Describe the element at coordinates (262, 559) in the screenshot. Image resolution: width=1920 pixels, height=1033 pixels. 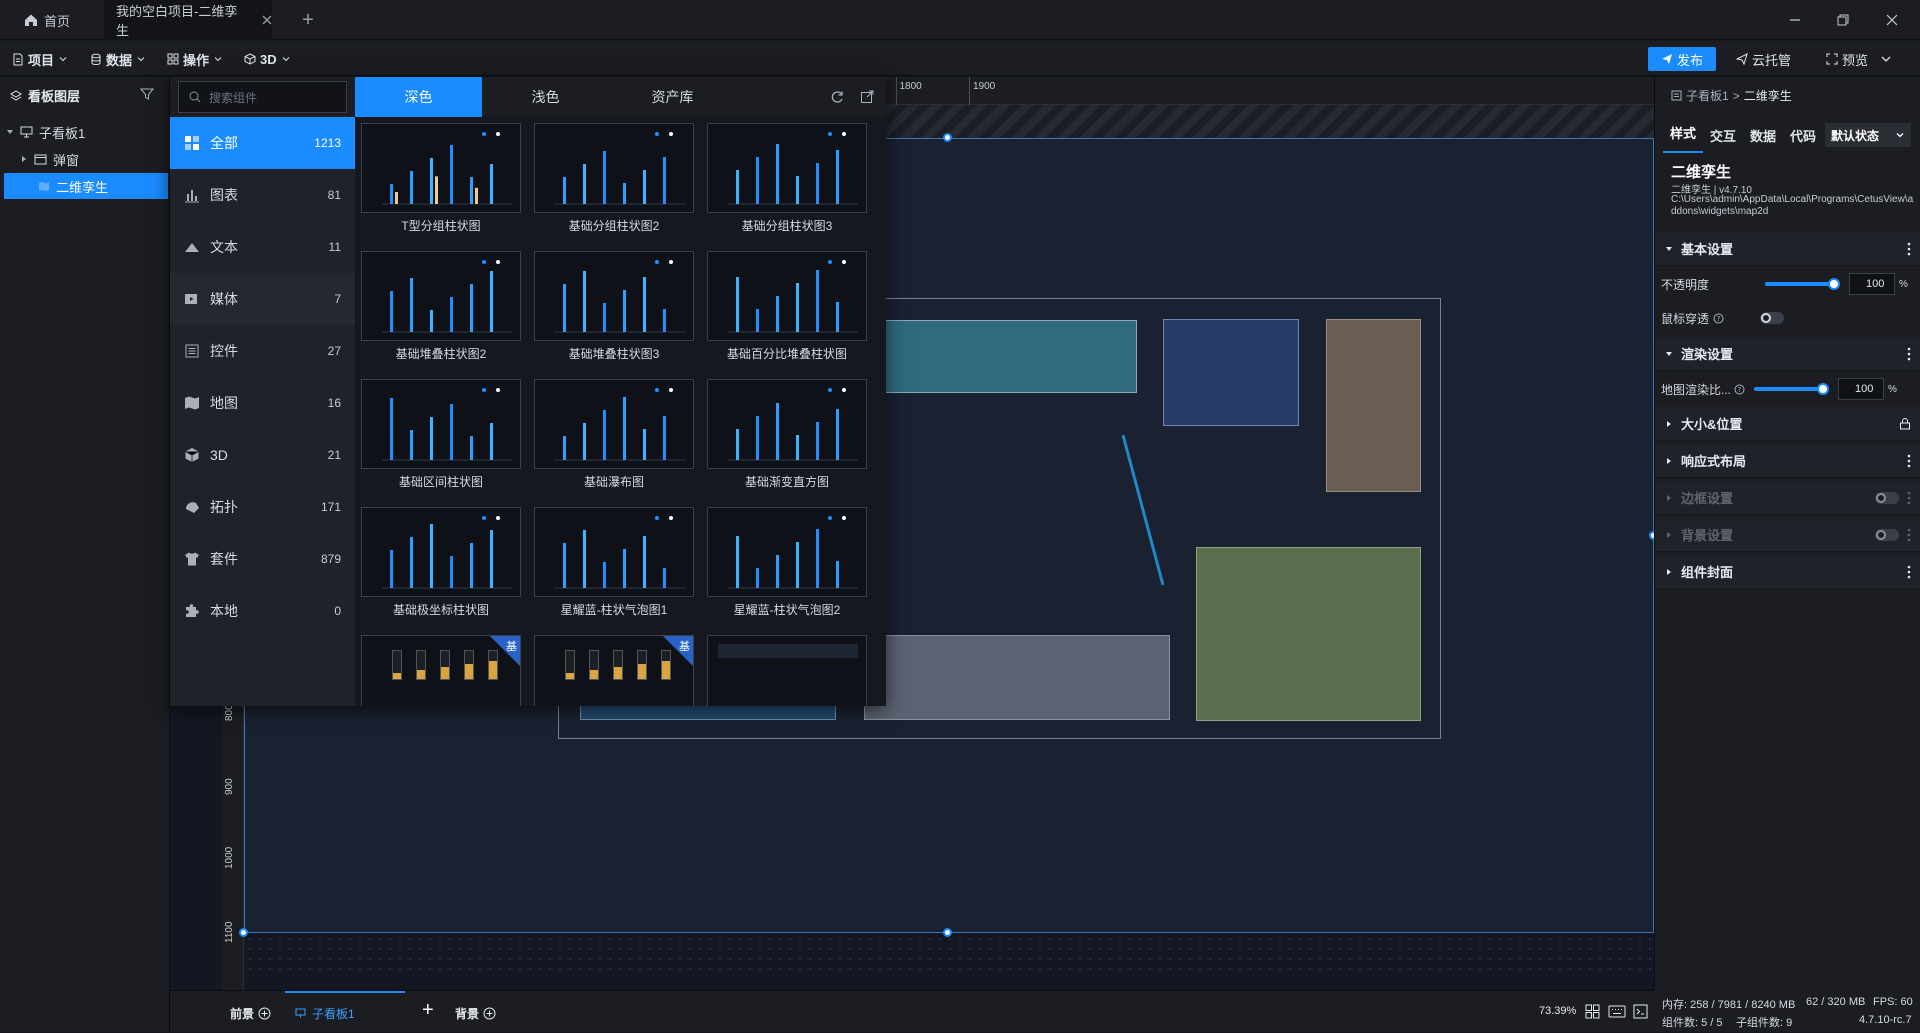
I see `category-kit: 套件 879` at that location.